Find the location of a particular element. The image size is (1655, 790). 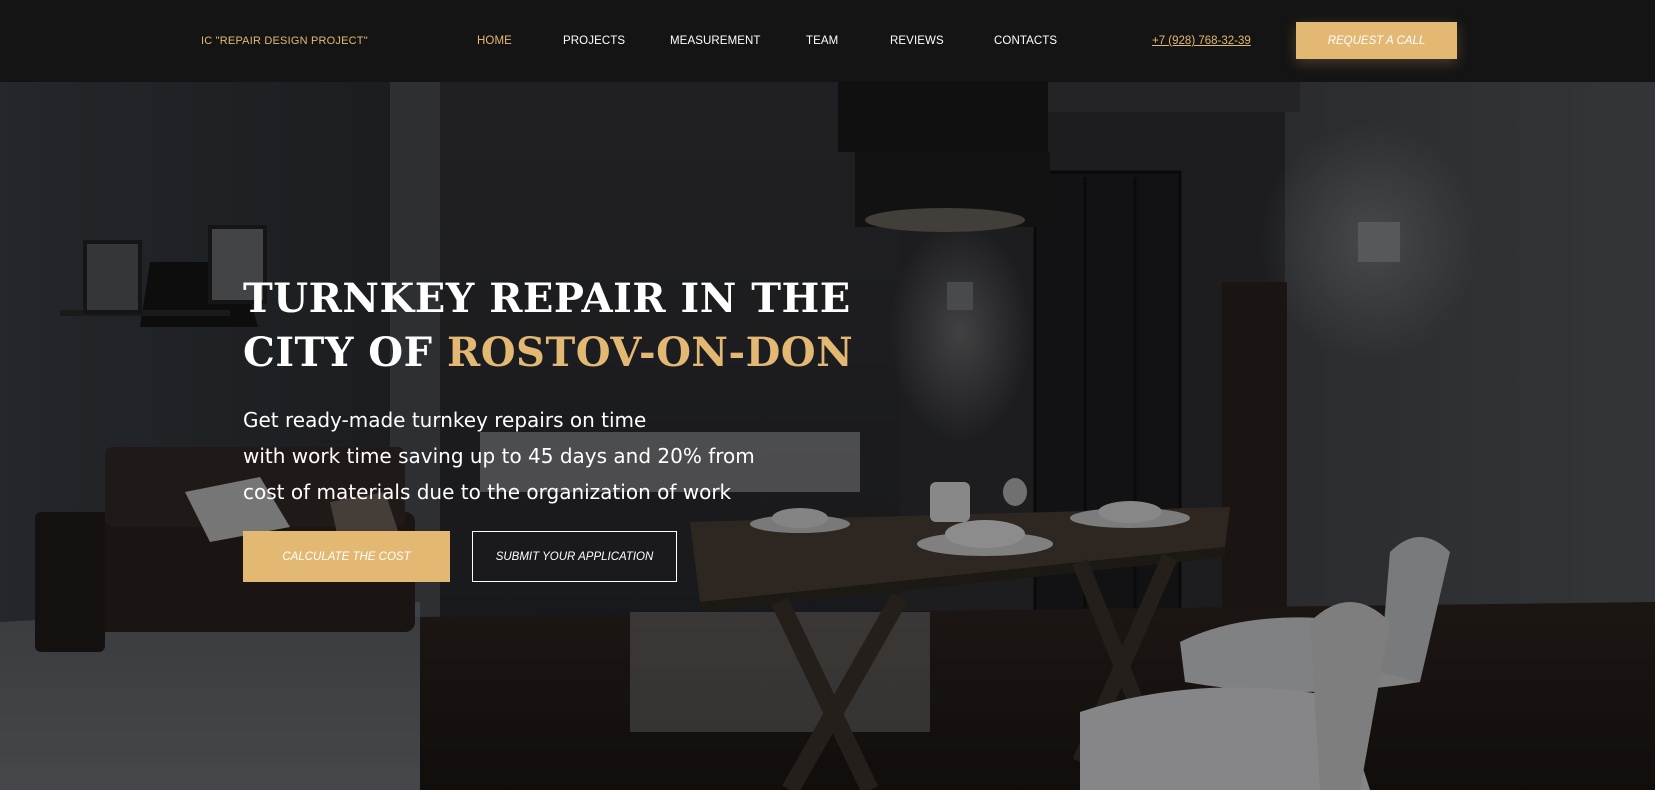

nav-projects: PROJECTS is located at coordinates (594, 41).